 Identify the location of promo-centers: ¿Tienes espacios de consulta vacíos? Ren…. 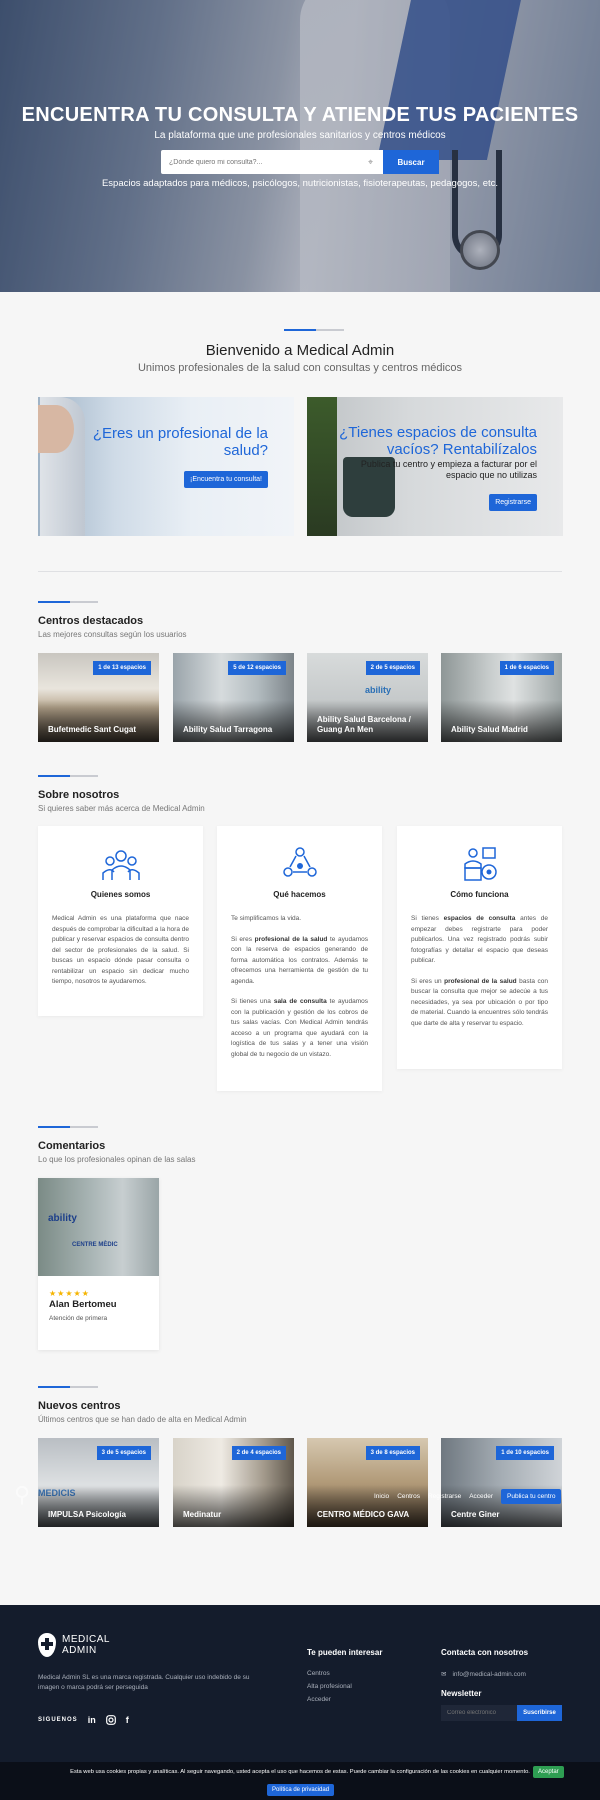
(435, 466).